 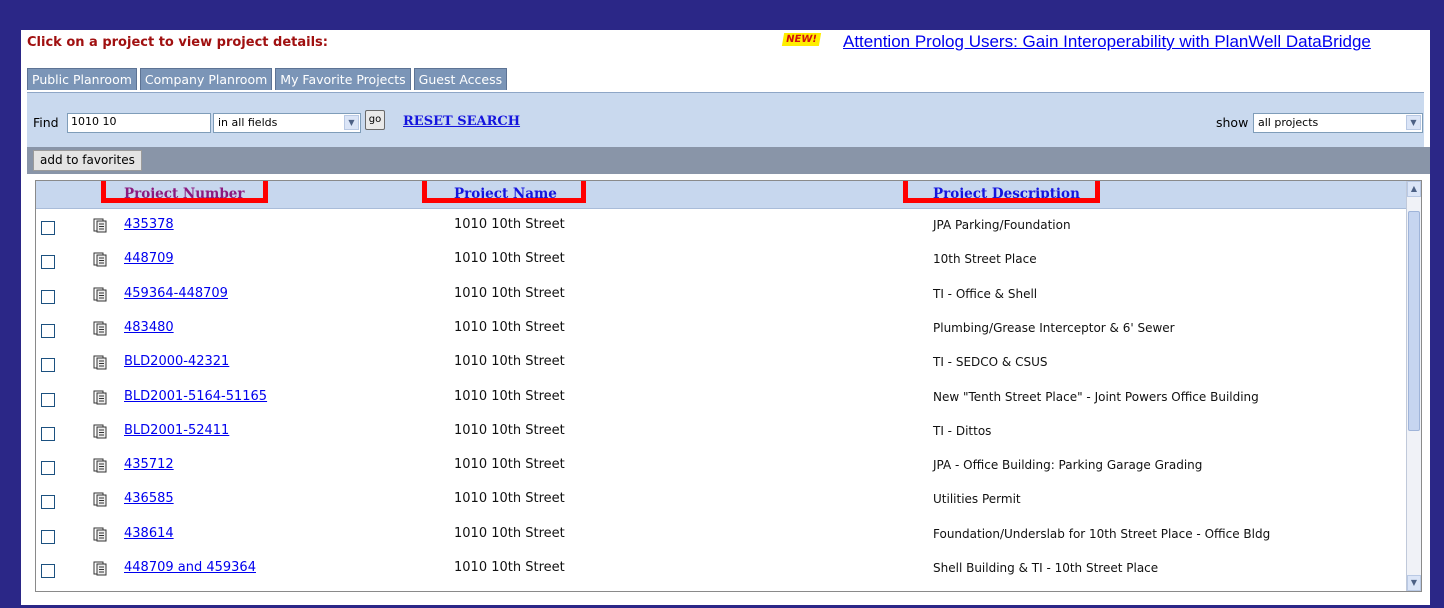 I want to click on project-description: TI - Office & Shell, so click(x=985, y=293).